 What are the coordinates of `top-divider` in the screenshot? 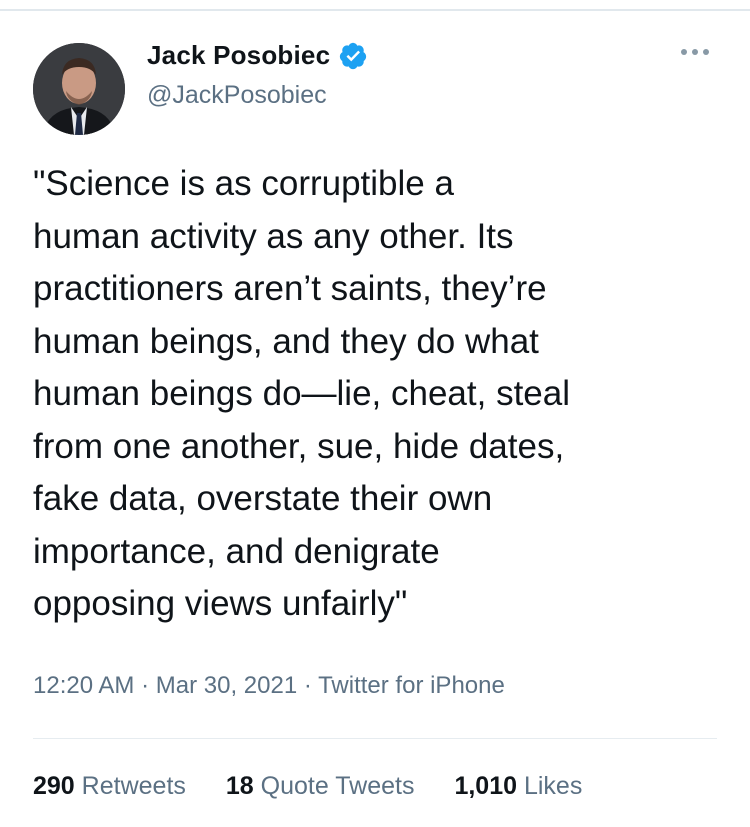 It's located at (375, 10).